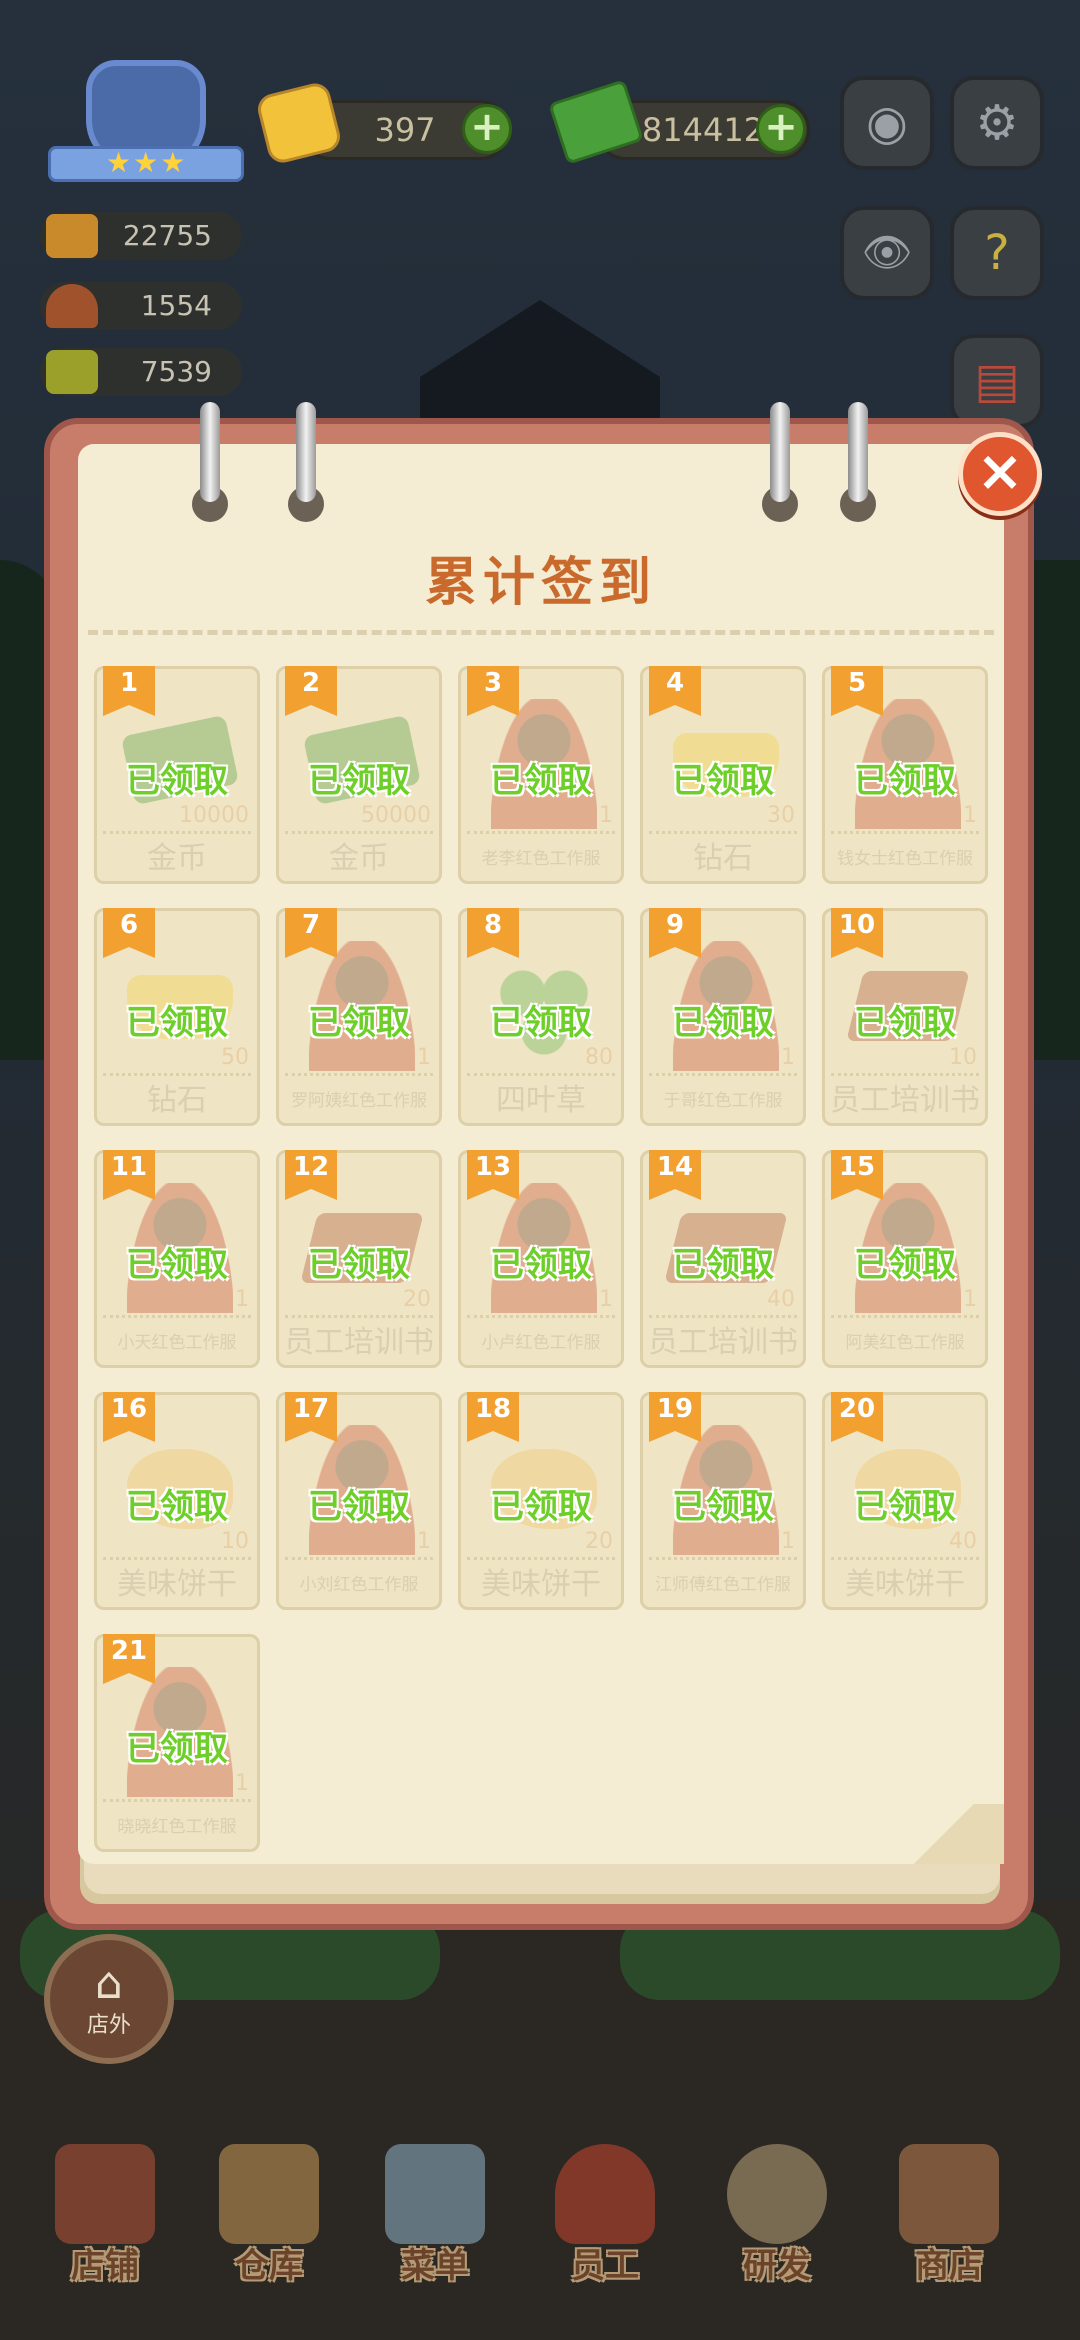 This screenshot has height=2340, width=1080. What do you see at coordinates (887, 253) in the screenshot?
I see `view-button: 👁` at bounding box center [887, 253].